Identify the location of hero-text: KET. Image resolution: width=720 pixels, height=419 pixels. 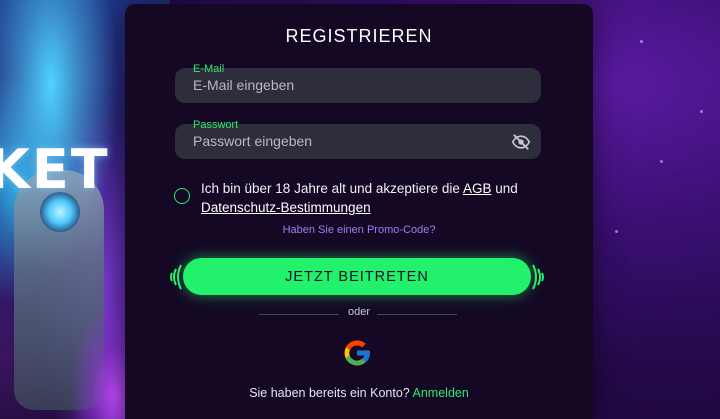
(55, 169).